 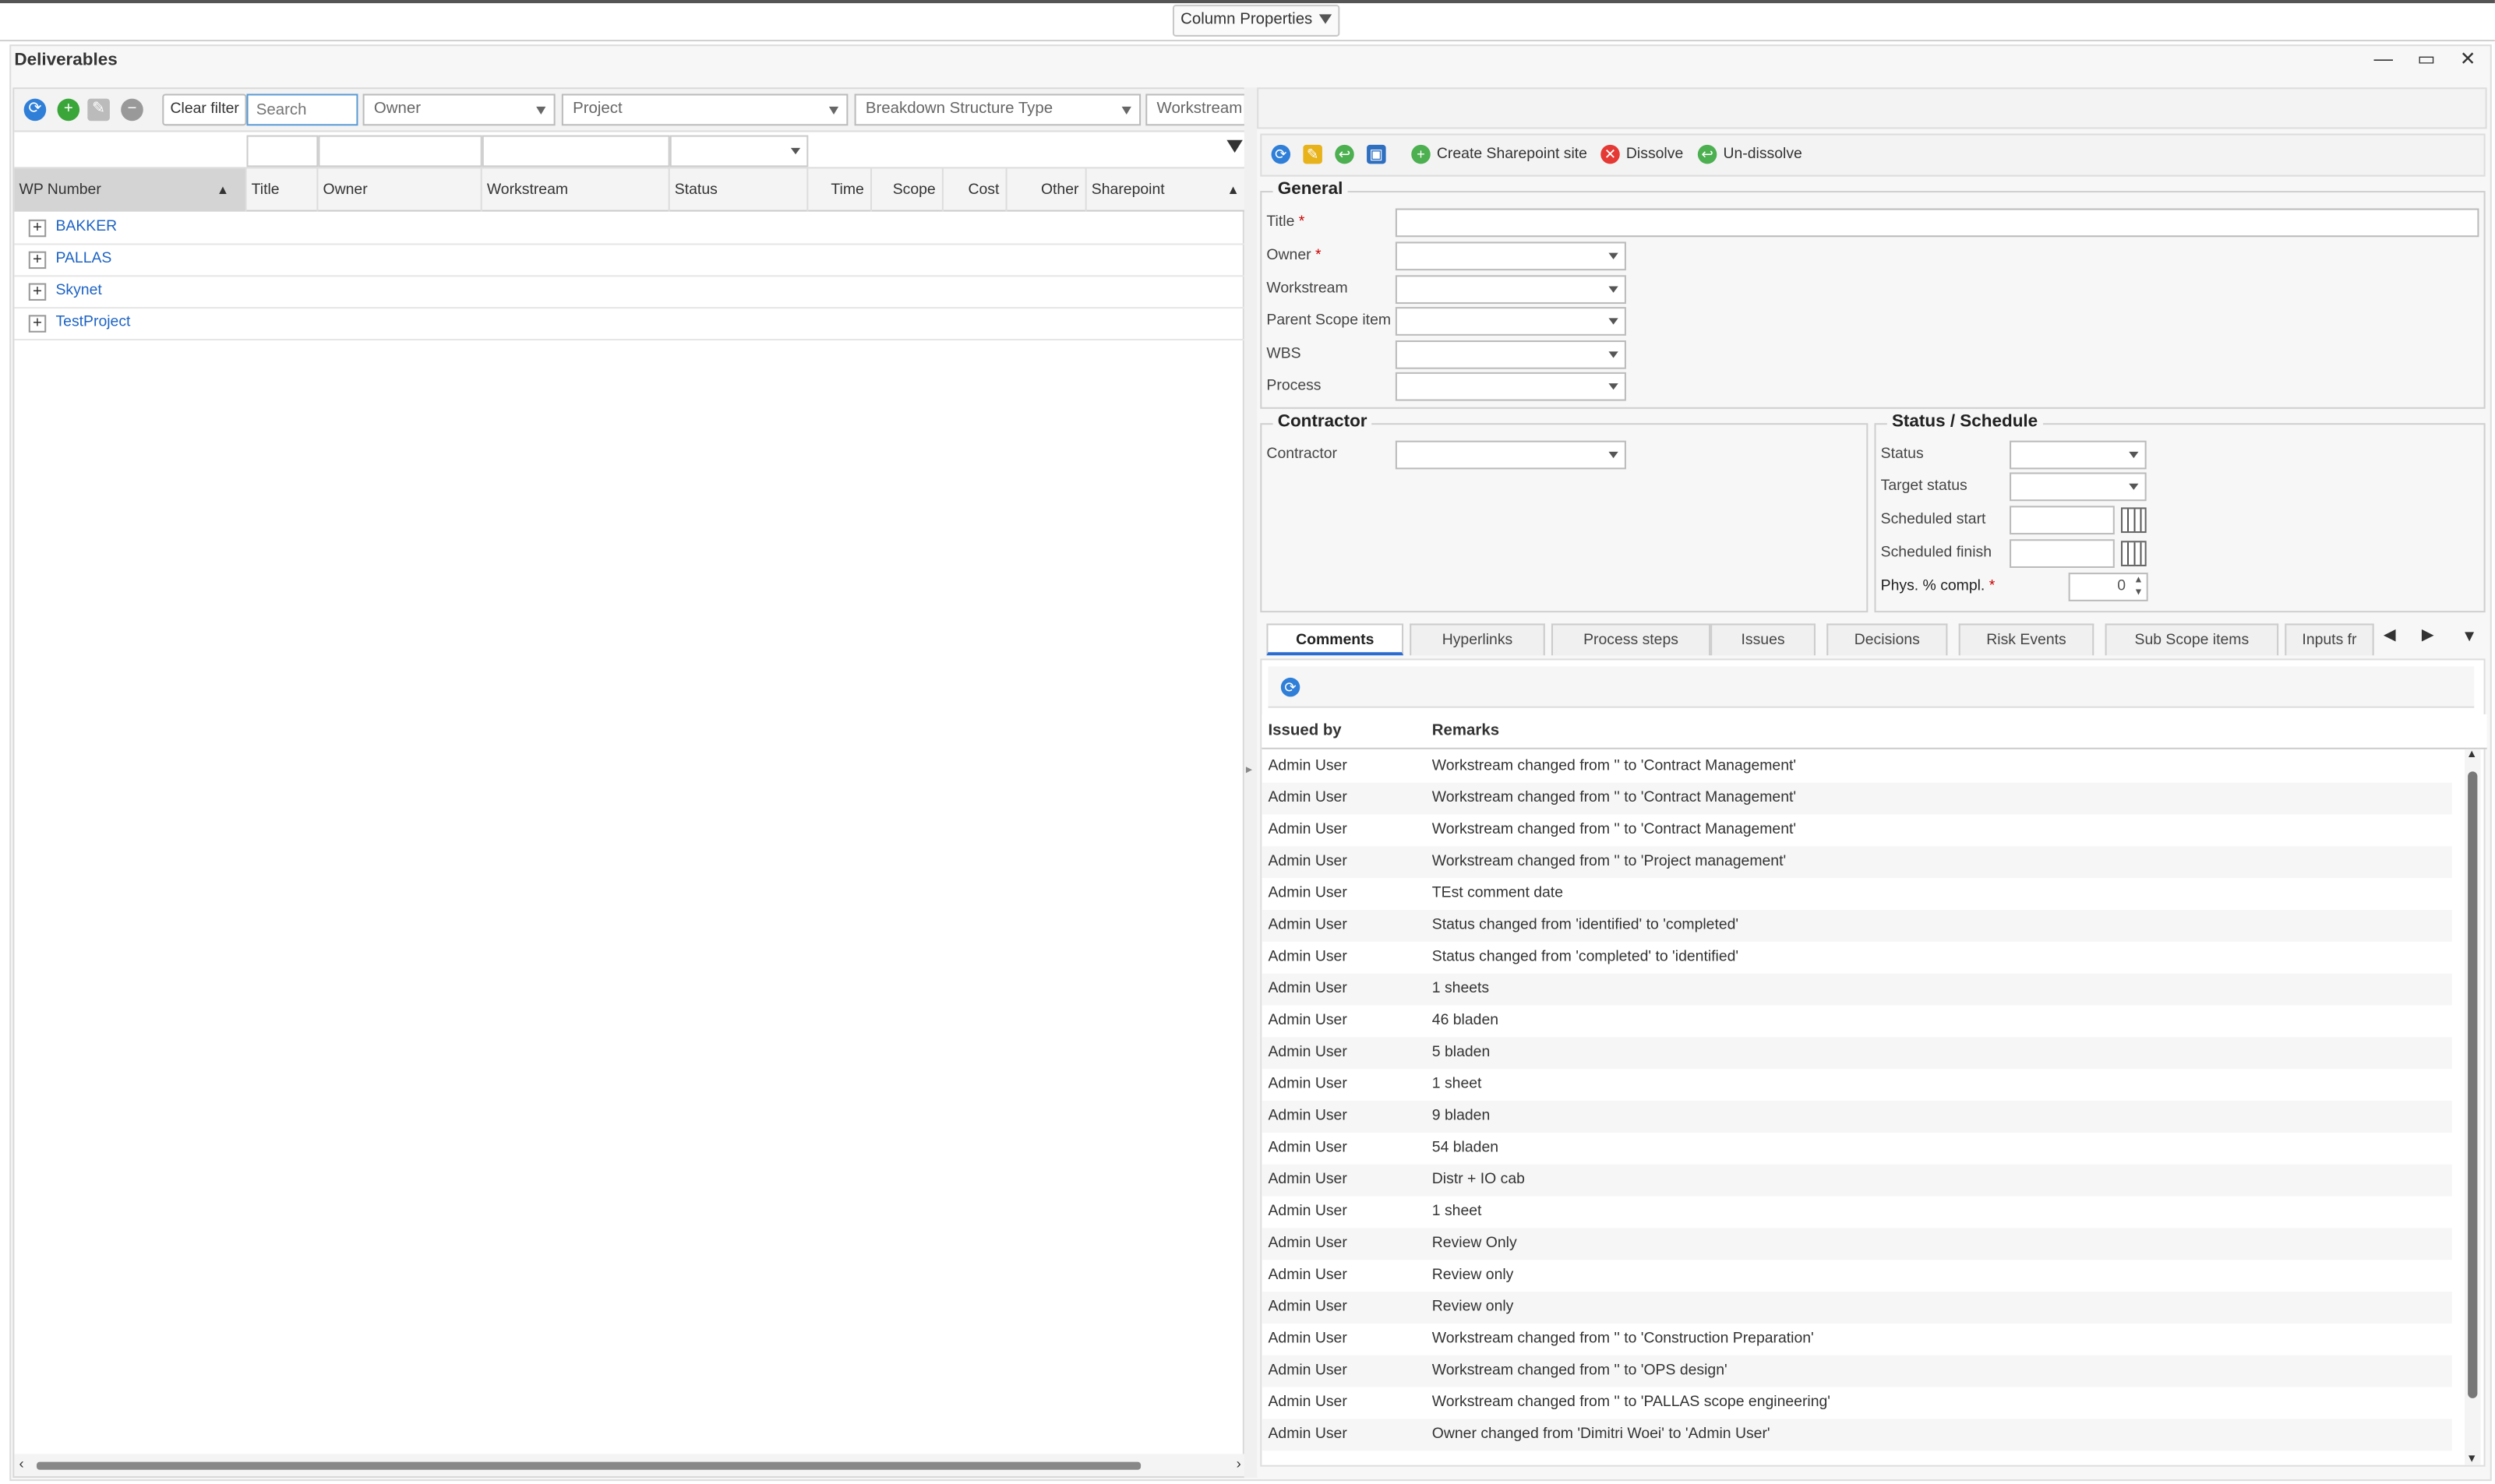 I want to click on column-header-status: Status, so click(x=739, y=190).